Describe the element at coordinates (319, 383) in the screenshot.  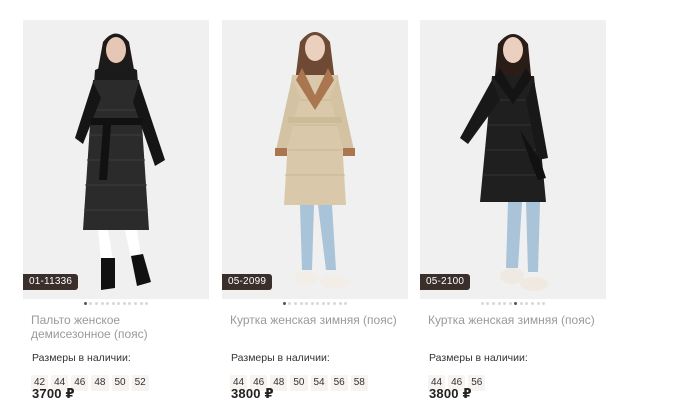
I see `size-option: 54` at that location.